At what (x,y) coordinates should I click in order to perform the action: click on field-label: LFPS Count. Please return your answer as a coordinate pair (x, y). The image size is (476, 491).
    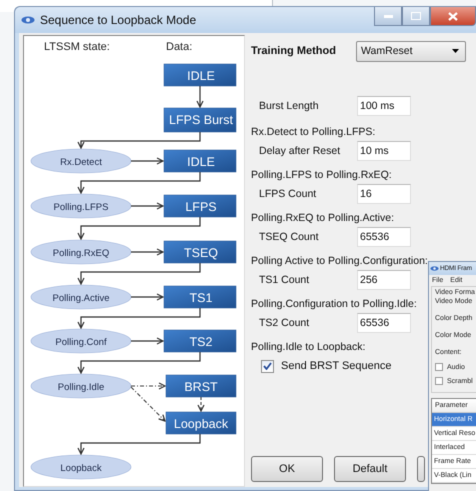
    Looking at the image, I should click on (288, 194).